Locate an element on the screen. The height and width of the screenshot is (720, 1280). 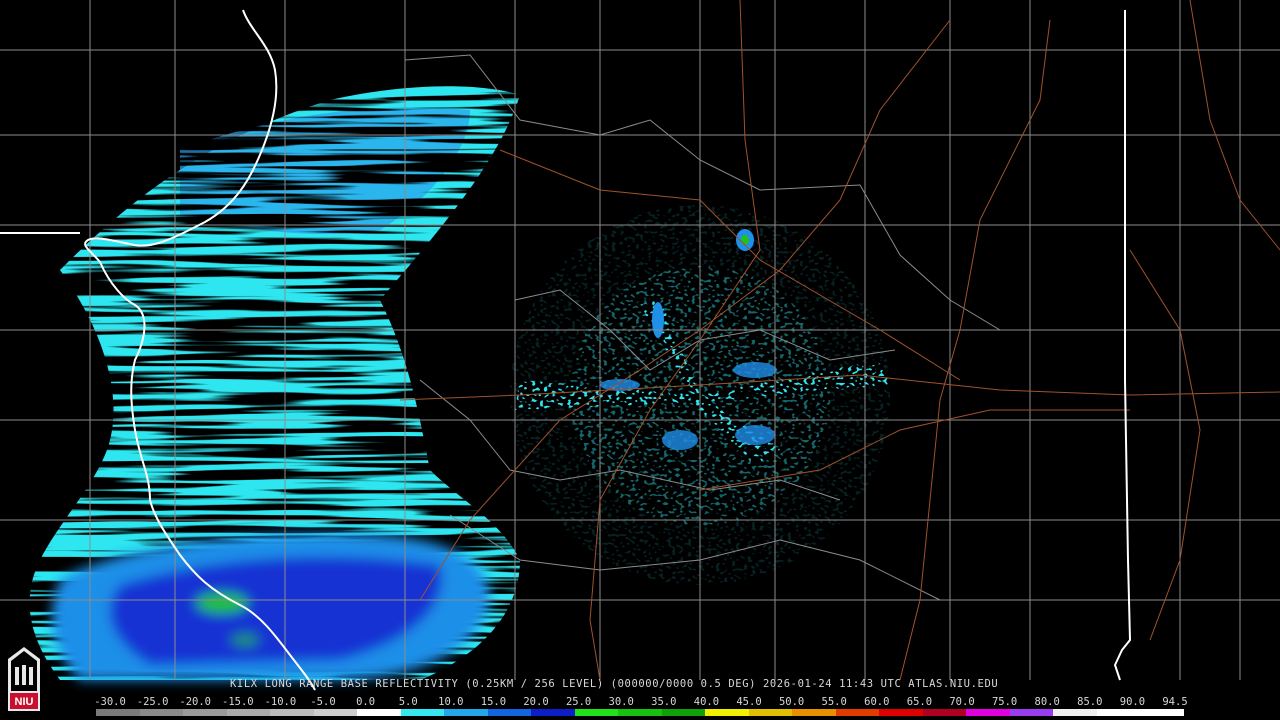
scale-tick-label: 65.0 is located at coordinates (919, 702).